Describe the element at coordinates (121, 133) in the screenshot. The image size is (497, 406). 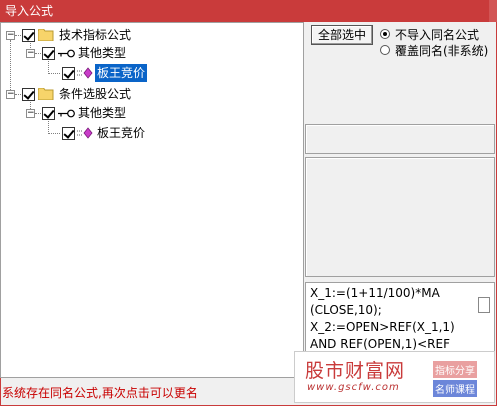
I see `tree-node-label: 板王竞价` at that location.